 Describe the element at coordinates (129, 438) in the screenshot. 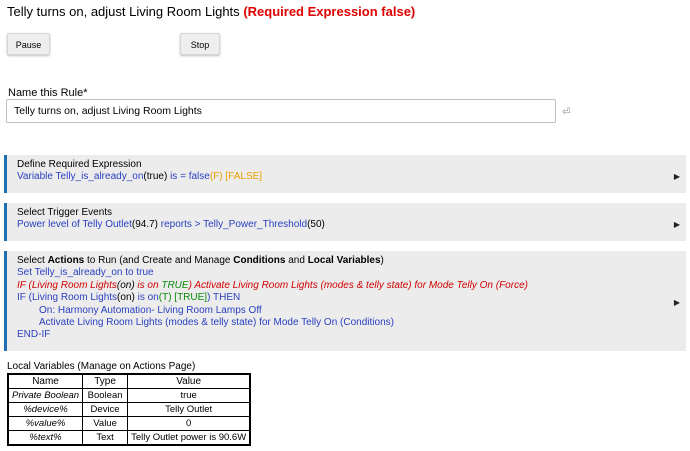

I see `table-row: %text% Text Telly Outlet power is 90.6W` at that location.